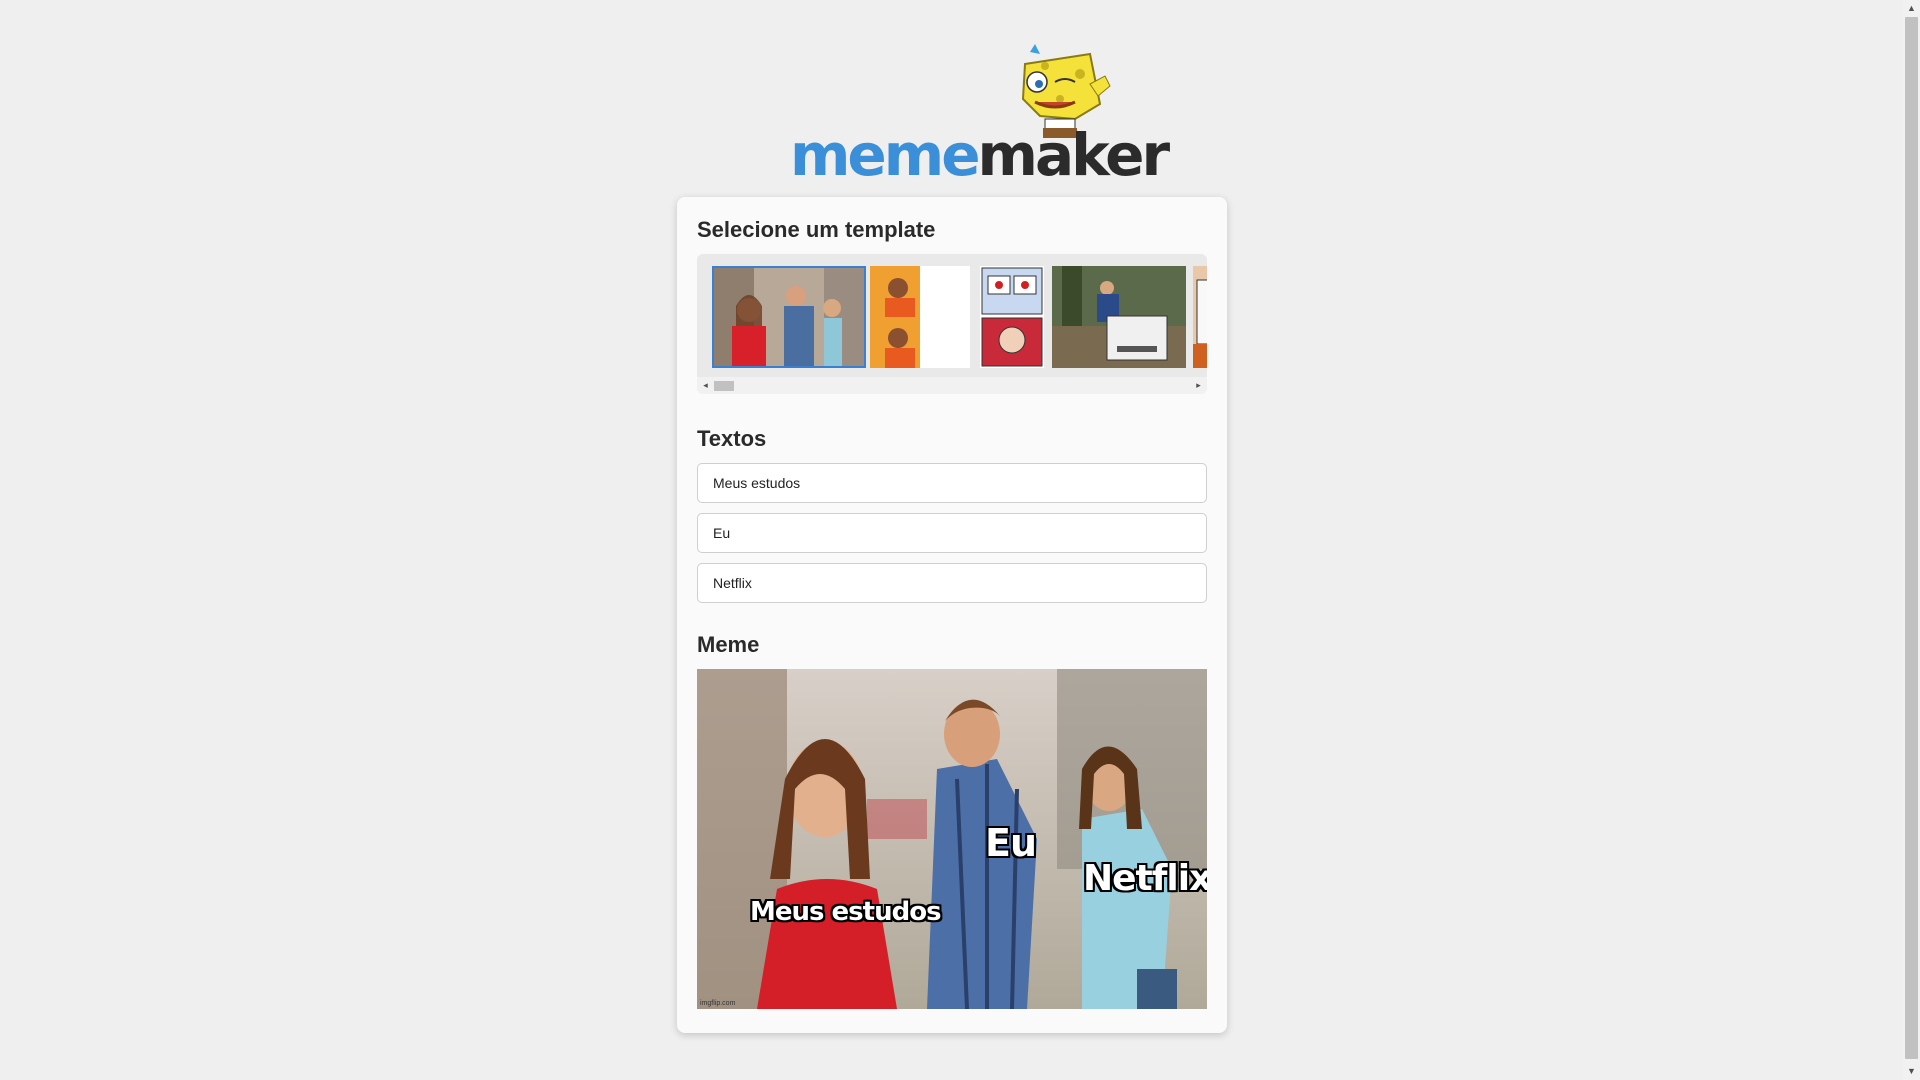  I want to click on scroll-right-arrow-icon: ▸, so click(1198, 385).